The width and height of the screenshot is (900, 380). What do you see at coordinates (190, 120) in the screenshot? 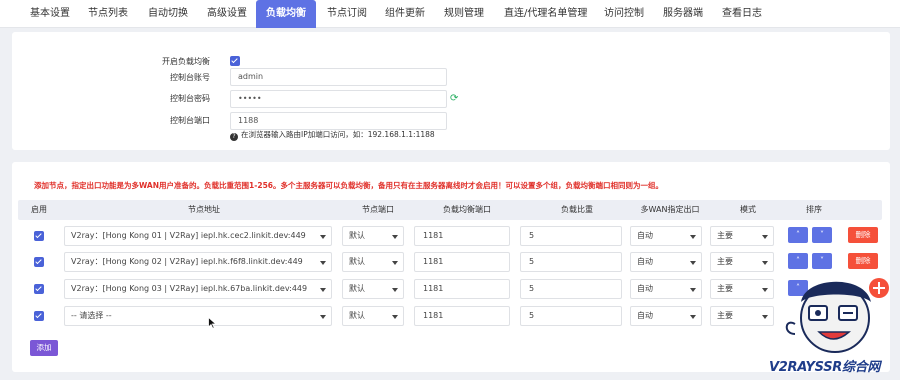
I see `port-label: 控制台端口` at bounding box center [190, 120].